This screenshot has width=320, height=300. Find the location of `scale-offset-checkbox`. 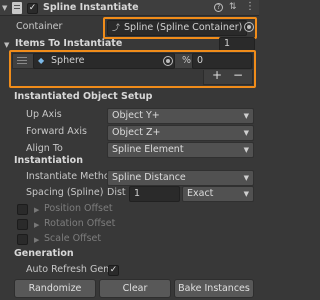

scale-offset-checkbox is located at coordinates (22, 239).